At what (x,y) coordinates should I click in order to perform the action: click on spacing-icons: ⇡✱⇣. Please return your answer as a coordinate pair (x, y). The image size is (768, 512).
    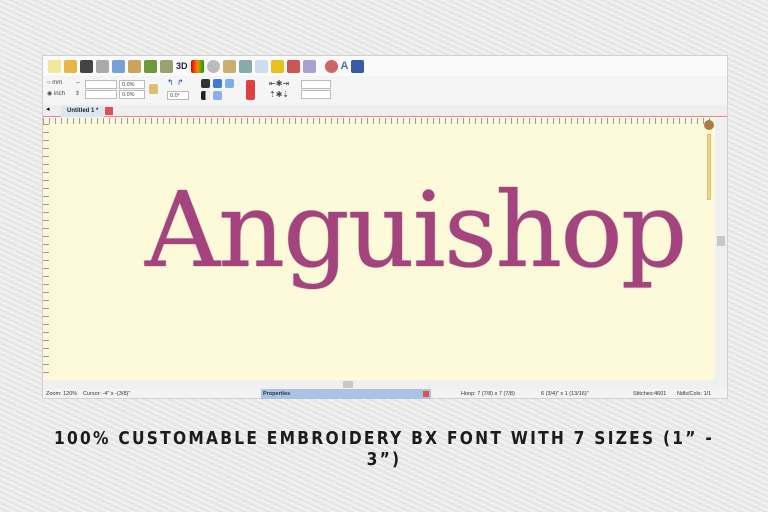
    Looking at the image, I should click on (279, 94).